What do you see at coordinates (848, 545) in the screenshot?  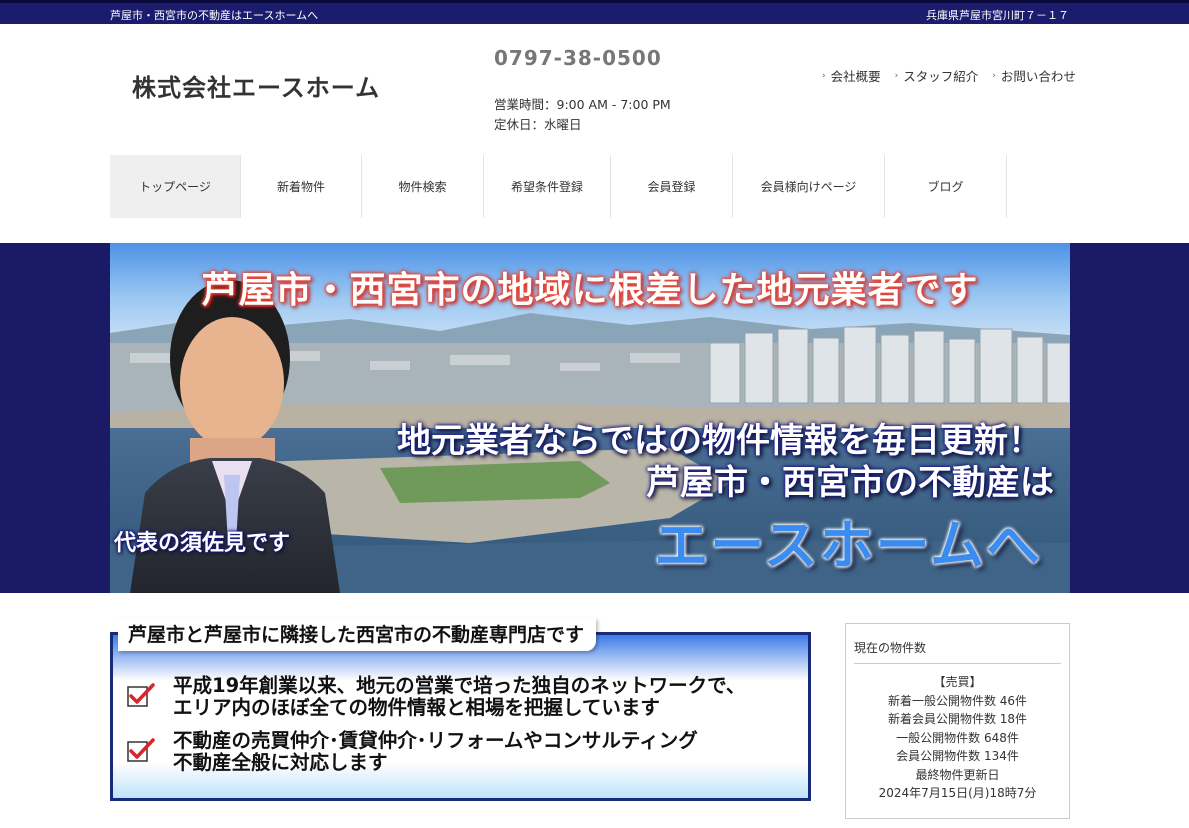 I see `hero-brand: エースホームへ` at bounding box center [848, 545].